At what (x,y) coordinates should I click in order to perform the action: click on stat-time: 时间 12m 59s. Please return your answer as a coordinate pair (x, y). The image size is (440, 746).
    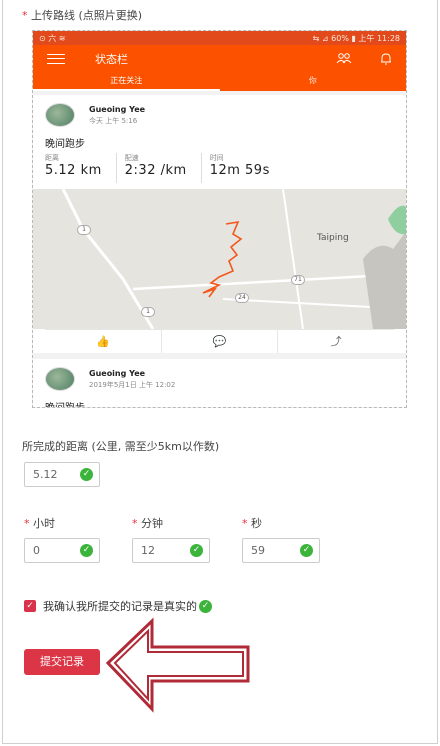
    Looking at the image, I should click on (247, 168).